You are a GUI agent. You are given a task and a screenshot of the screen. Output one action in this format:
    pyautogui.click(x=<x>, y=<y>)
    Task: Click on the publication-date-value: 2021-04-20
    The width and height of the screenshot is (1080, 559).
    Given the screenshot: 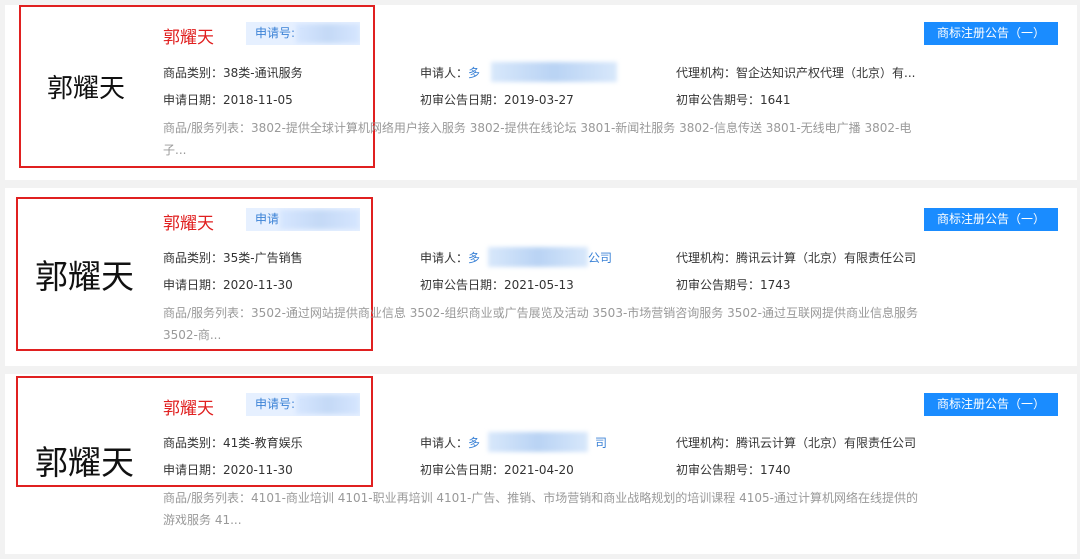 What is the action you would take?
    pyautogui.click(x=539, y=470)
    